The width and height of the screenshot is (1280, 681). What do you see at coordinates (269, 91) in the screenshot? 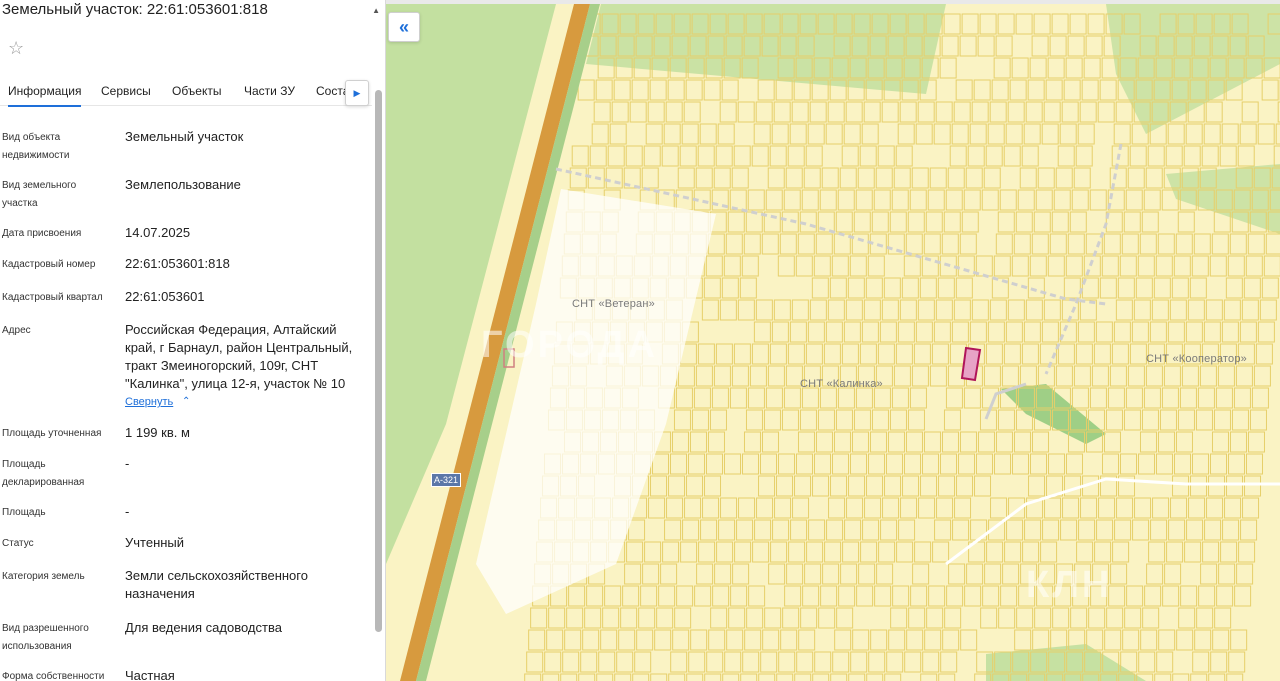
I see `tab-parts: Части ЗУ` at bounding box center [269, 91].